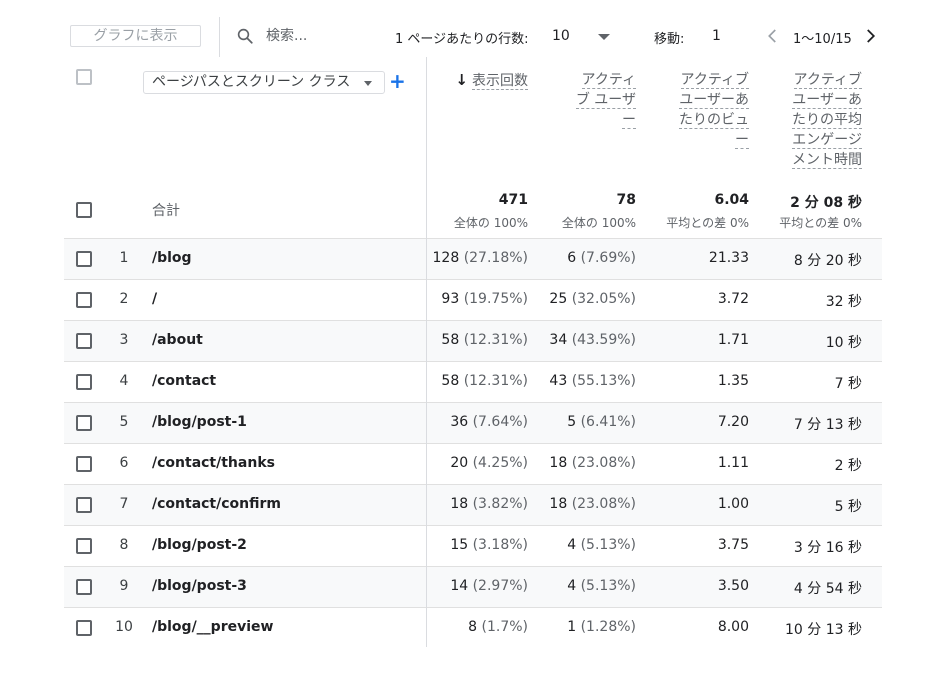  Describe the element at coordinates (608, 80) in the screenshot. I see `header-line: アクティ` at that location.